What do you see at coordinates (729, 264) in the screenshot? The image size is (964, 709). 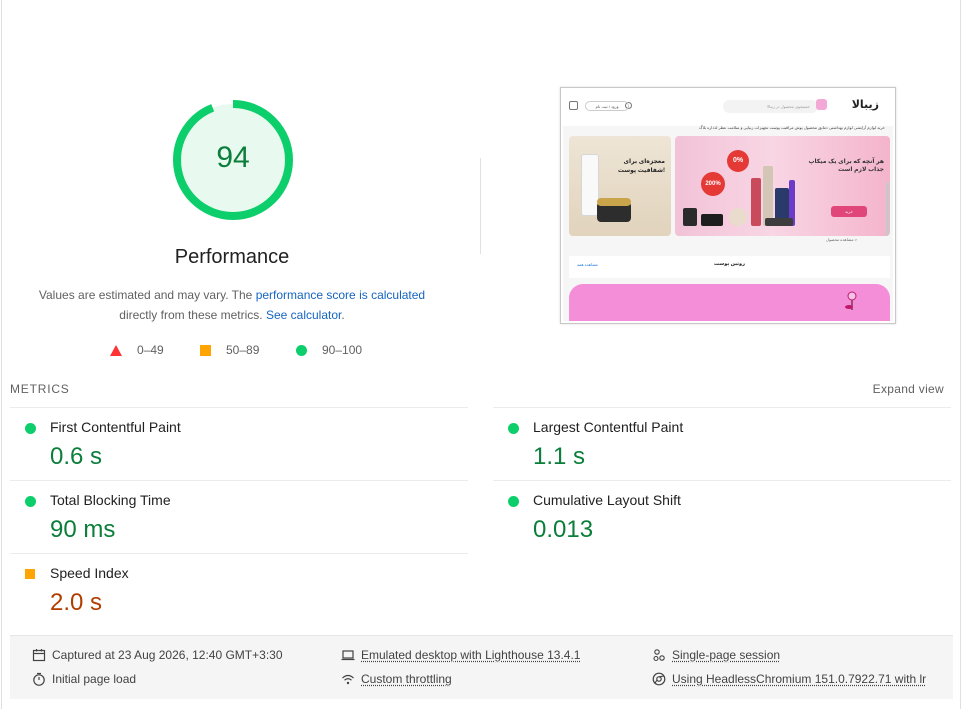 I see `thumb-section-title: روتین پوست` at bounding box center [729, 264].